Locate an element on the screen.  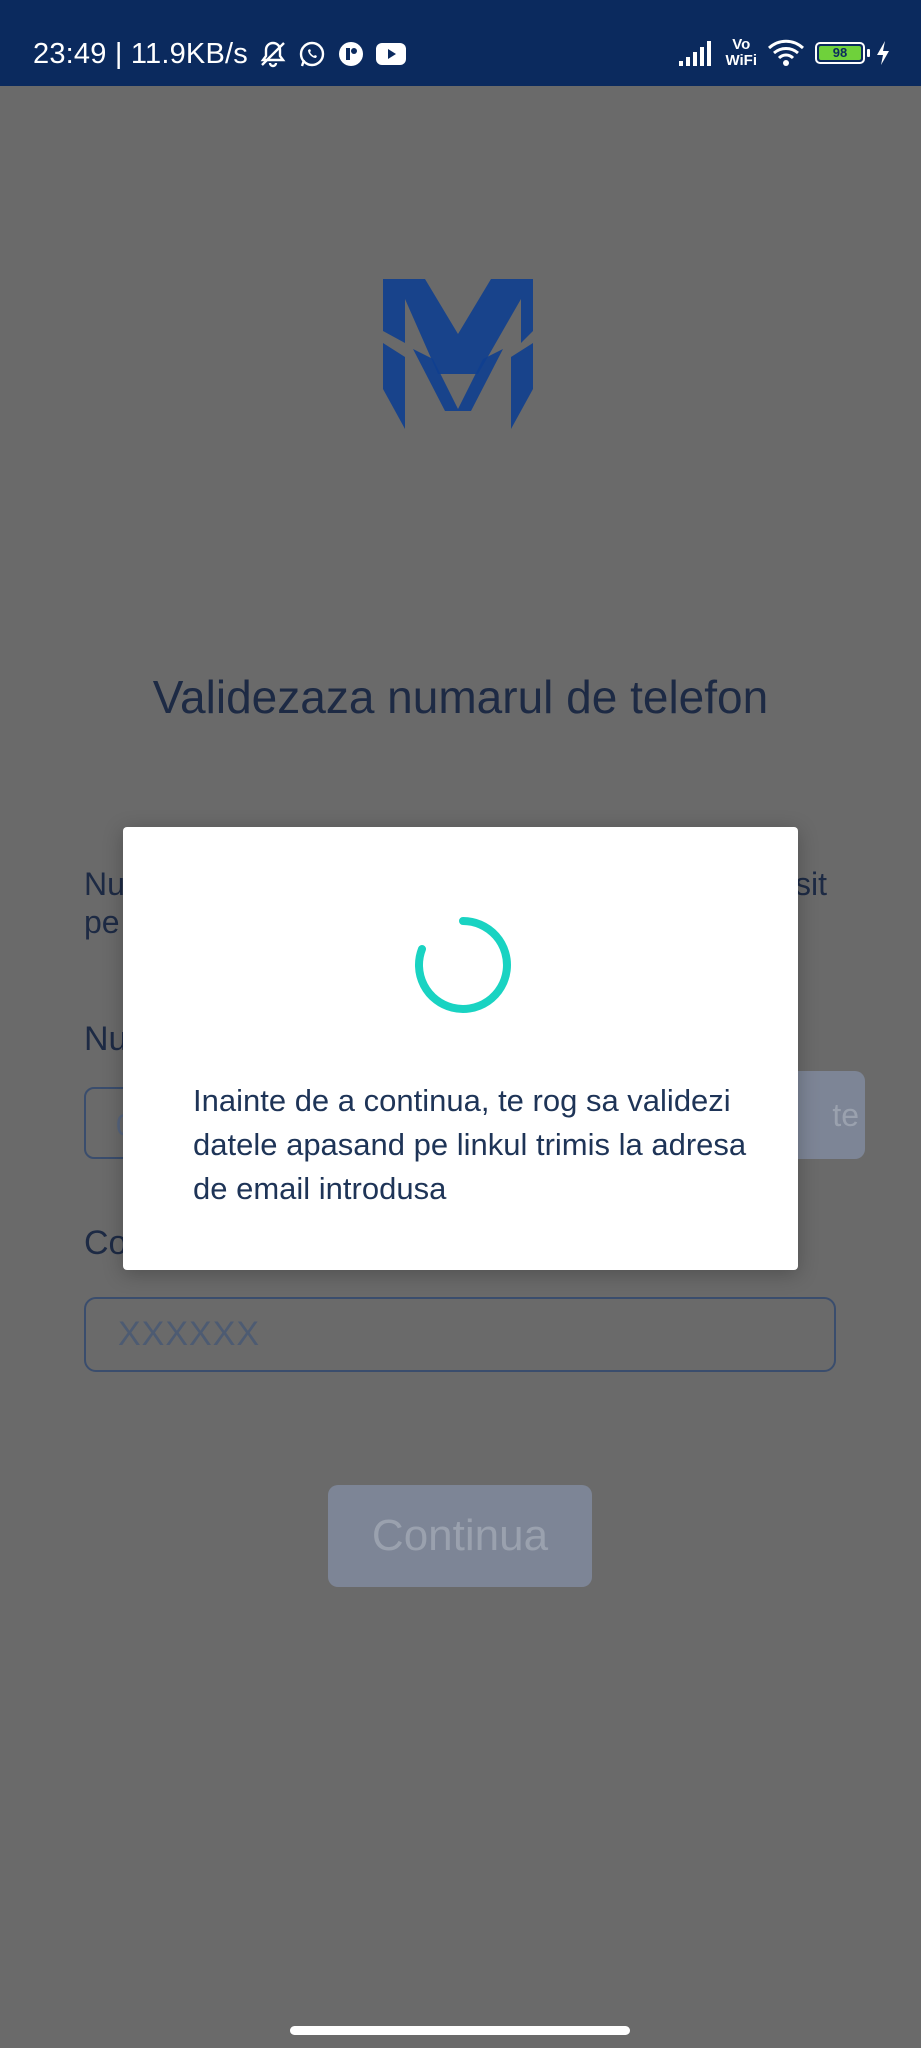
signal-icon is located at coordinates (695, 53).